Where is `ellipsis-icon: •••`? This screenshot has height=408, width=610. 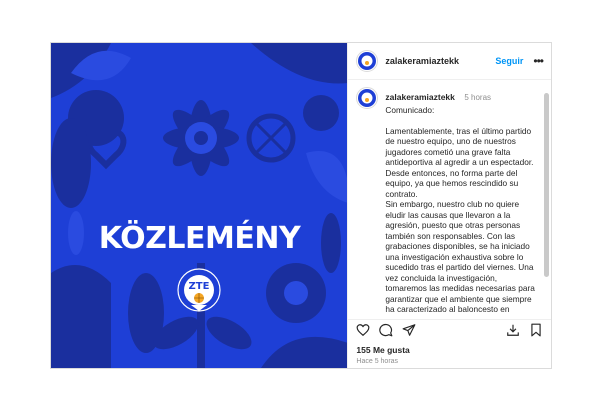
ellipsis-icon: ••• is located at coordinates (538, 61).